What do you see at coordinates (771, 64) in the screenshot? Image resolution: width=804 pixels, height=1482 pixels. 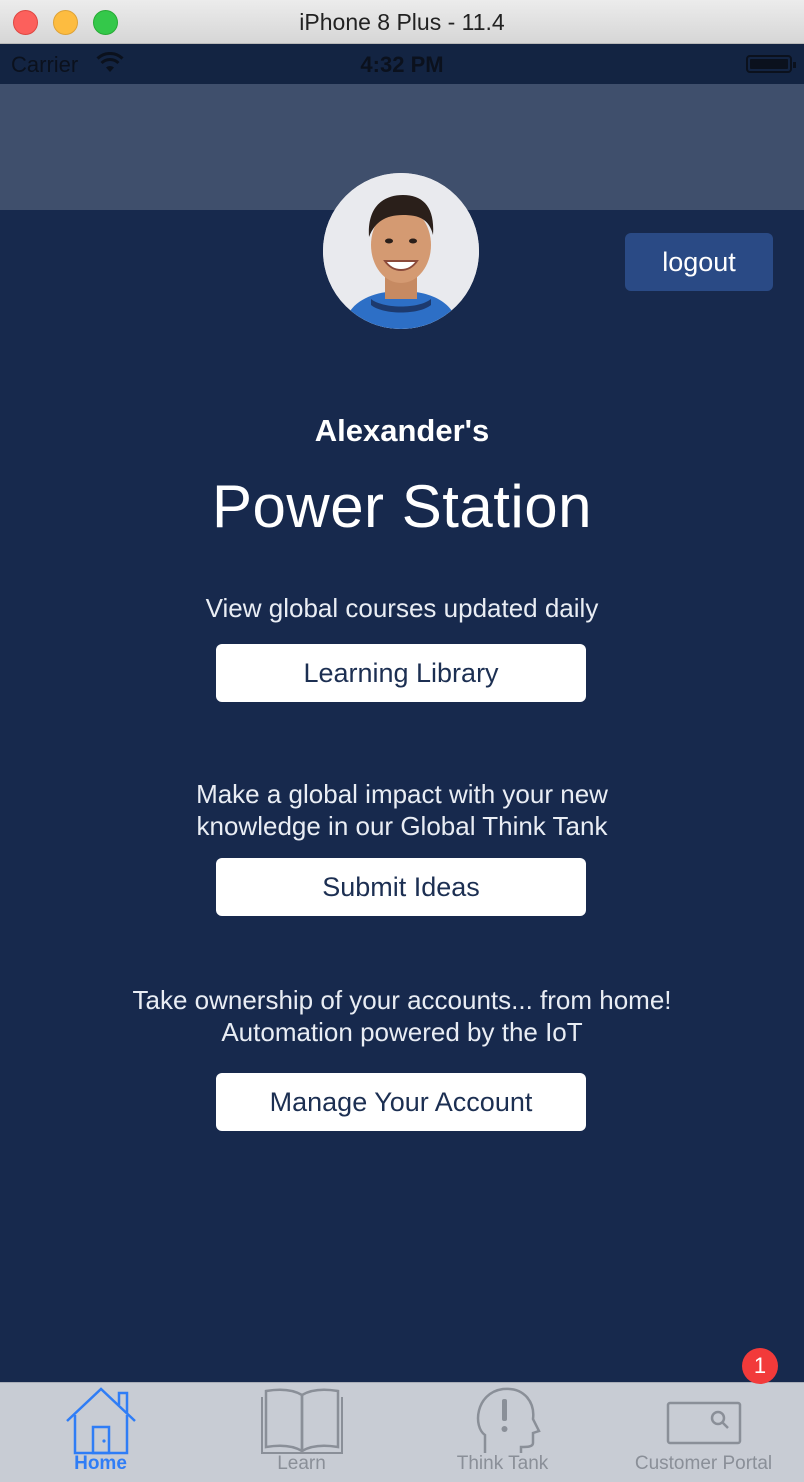 I see `battery-icon` at bounding box center [771, 64].